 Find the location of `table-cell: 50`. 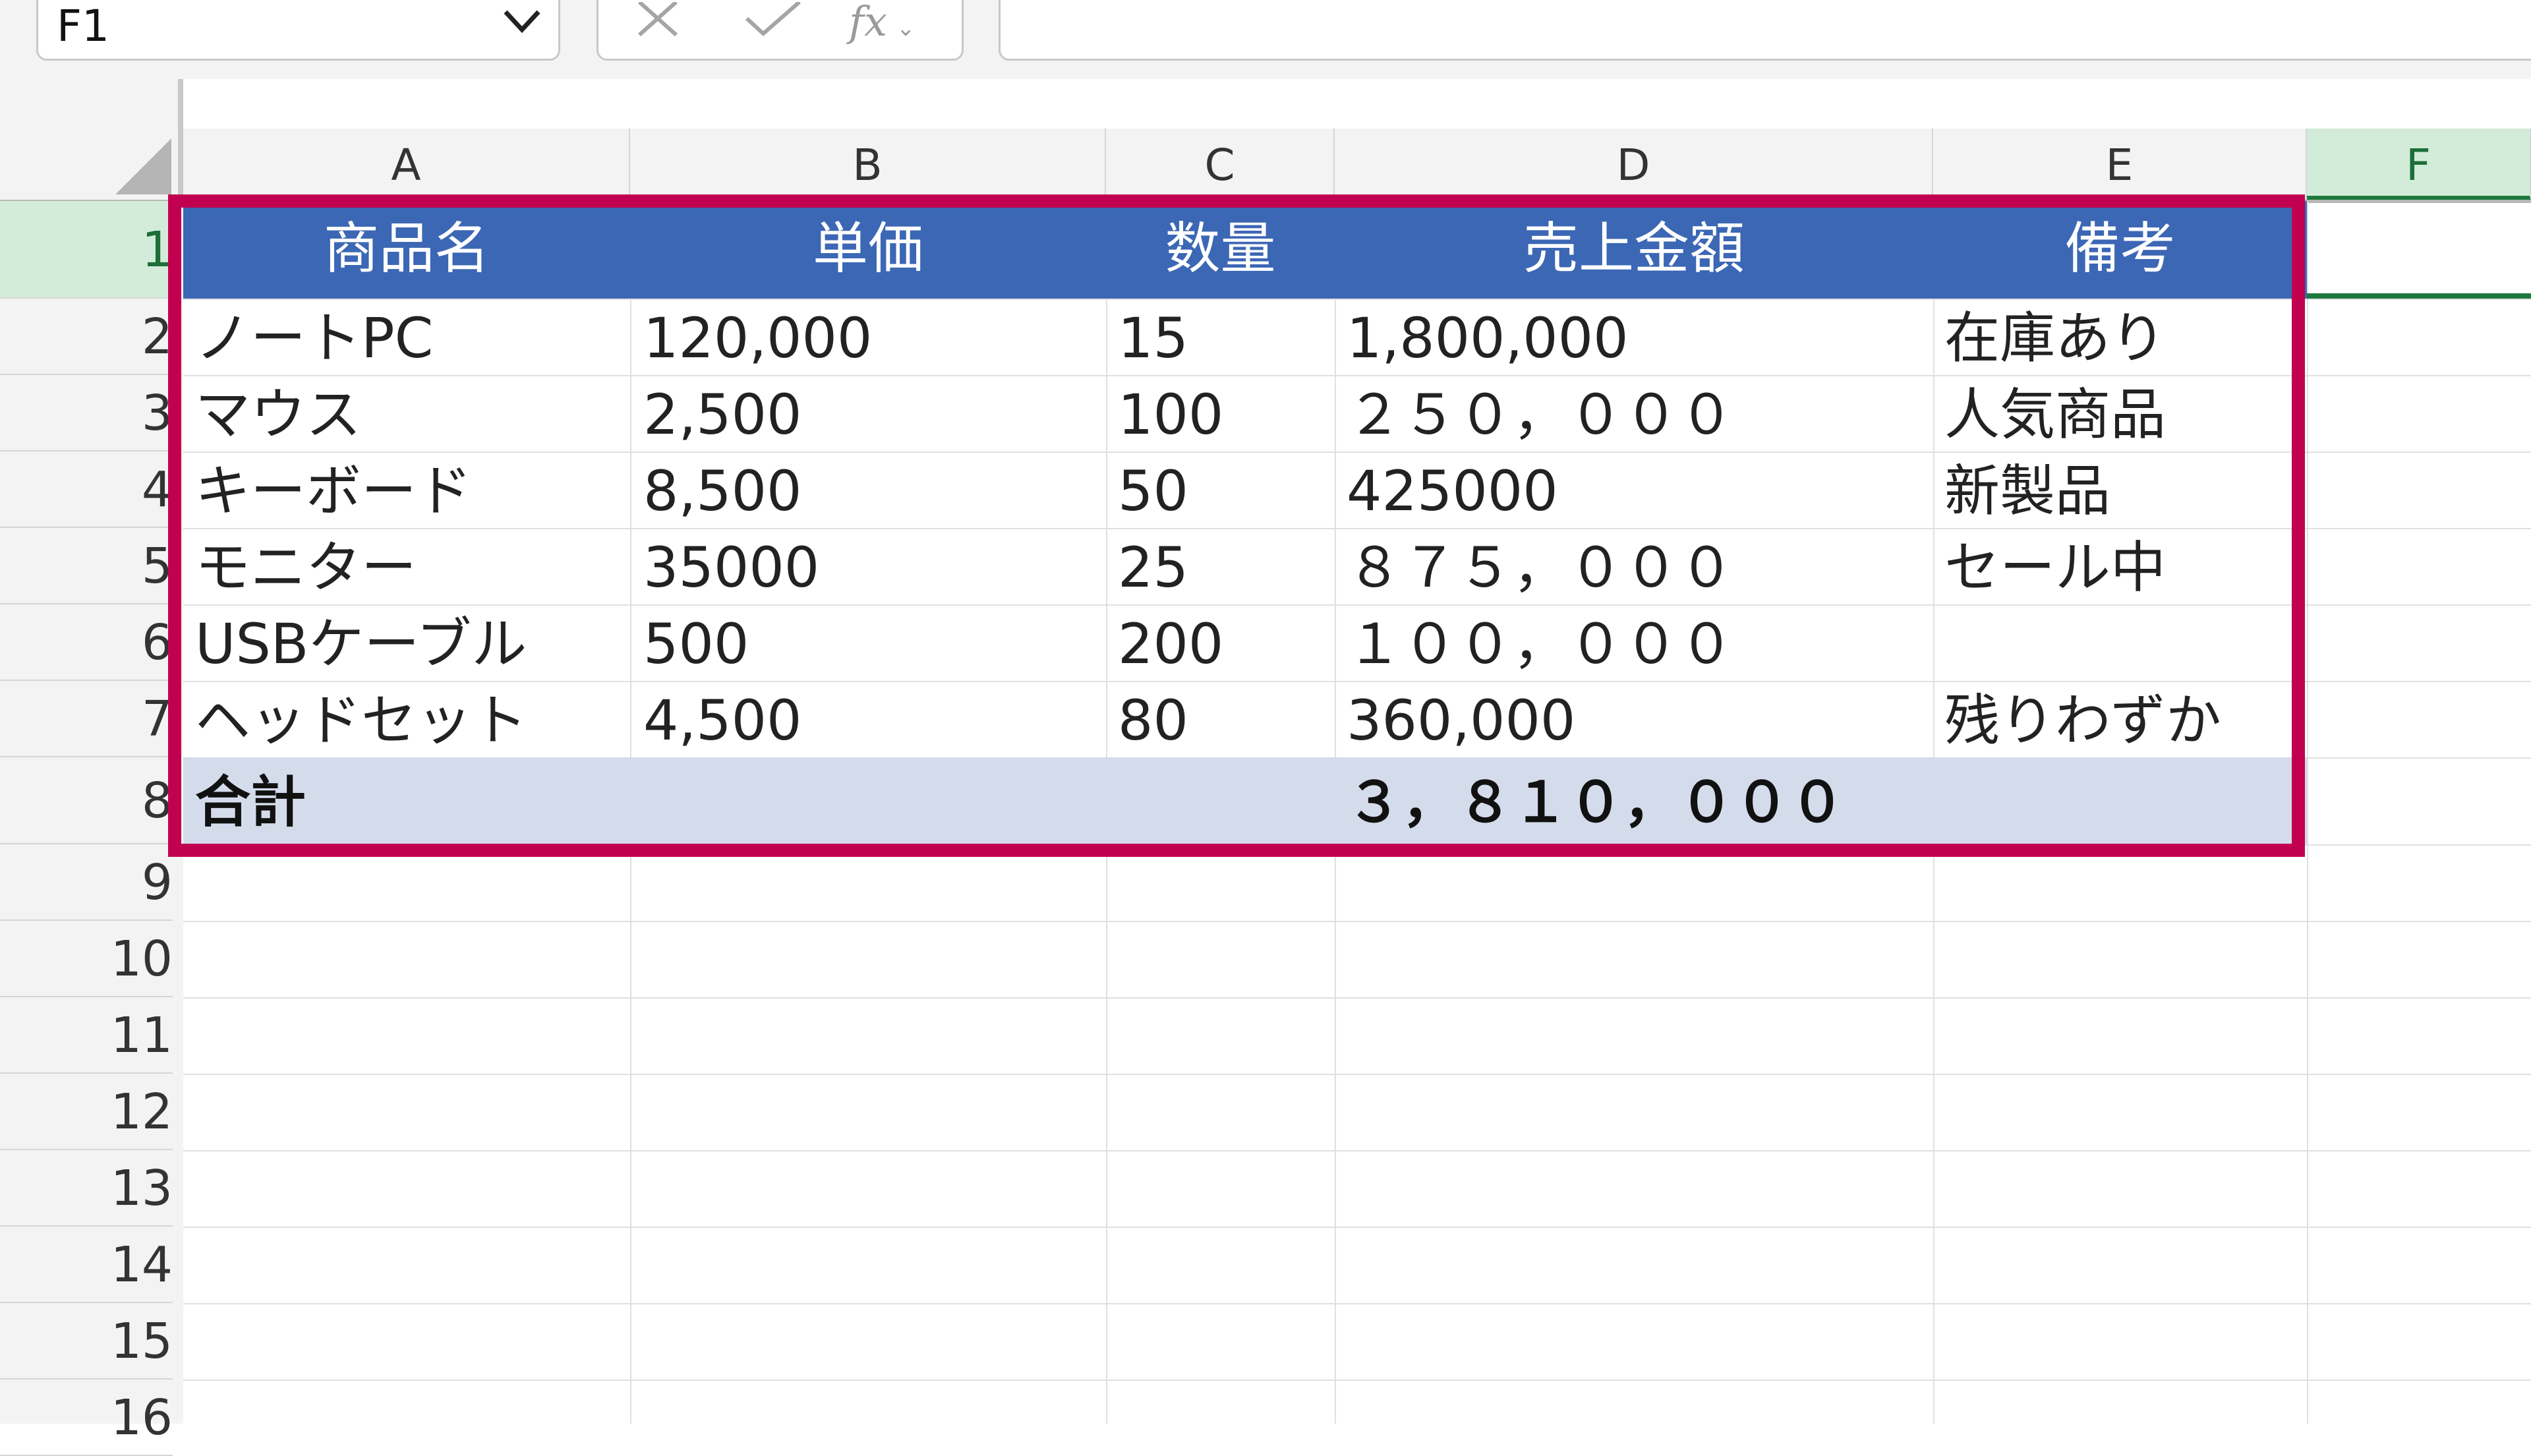

table-cell: 50 is located at coordinates (1153, 491).